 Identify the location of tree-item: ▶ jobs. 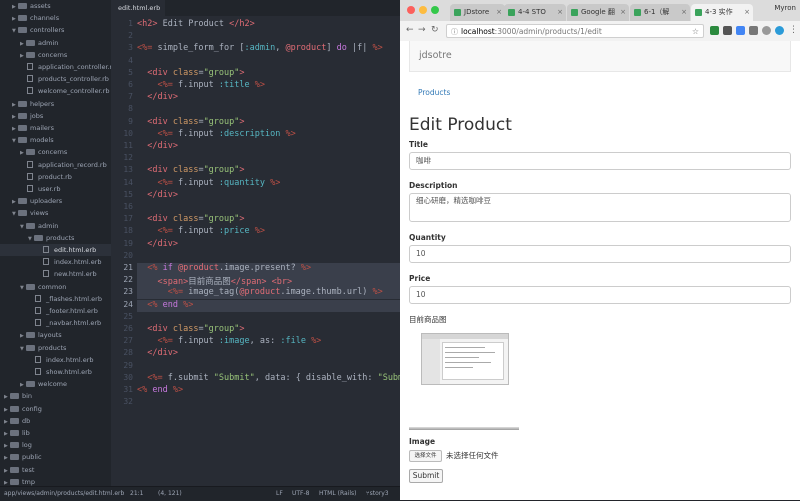
(21, 116).